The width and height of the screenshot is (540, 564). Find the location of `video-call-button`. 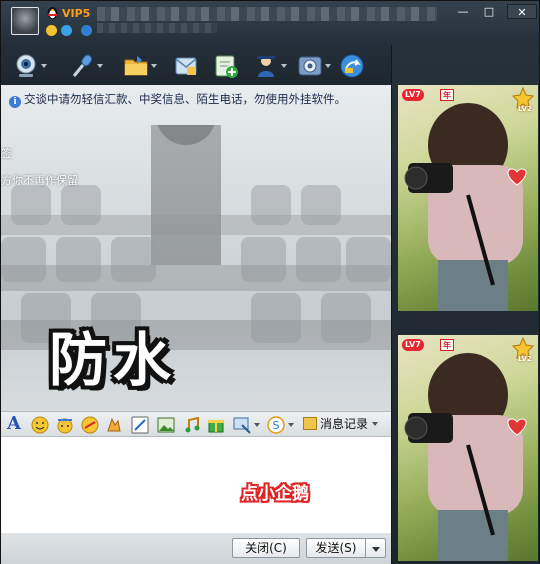

video-call-button is located at coordinates (29, 67).